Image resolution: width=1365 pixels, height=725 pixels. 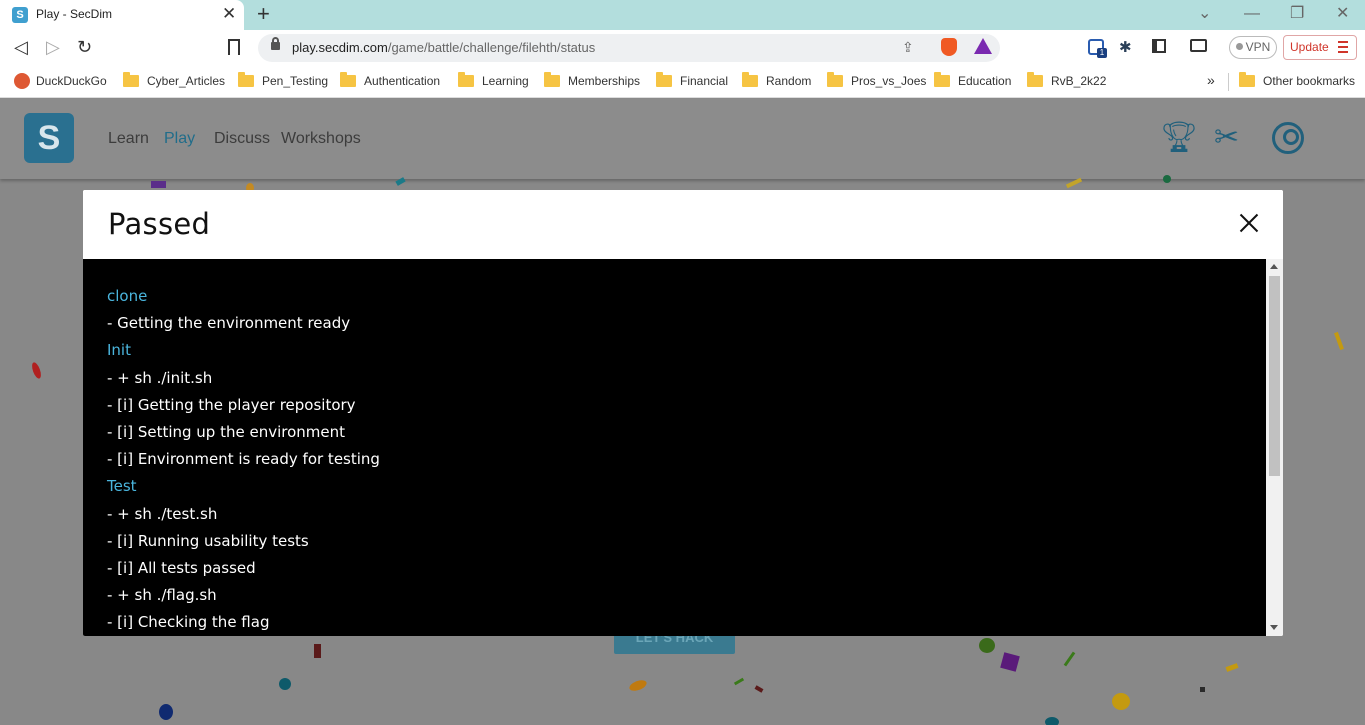 I want to click on bookmark-folder: Random, so click(x=776, y=81).